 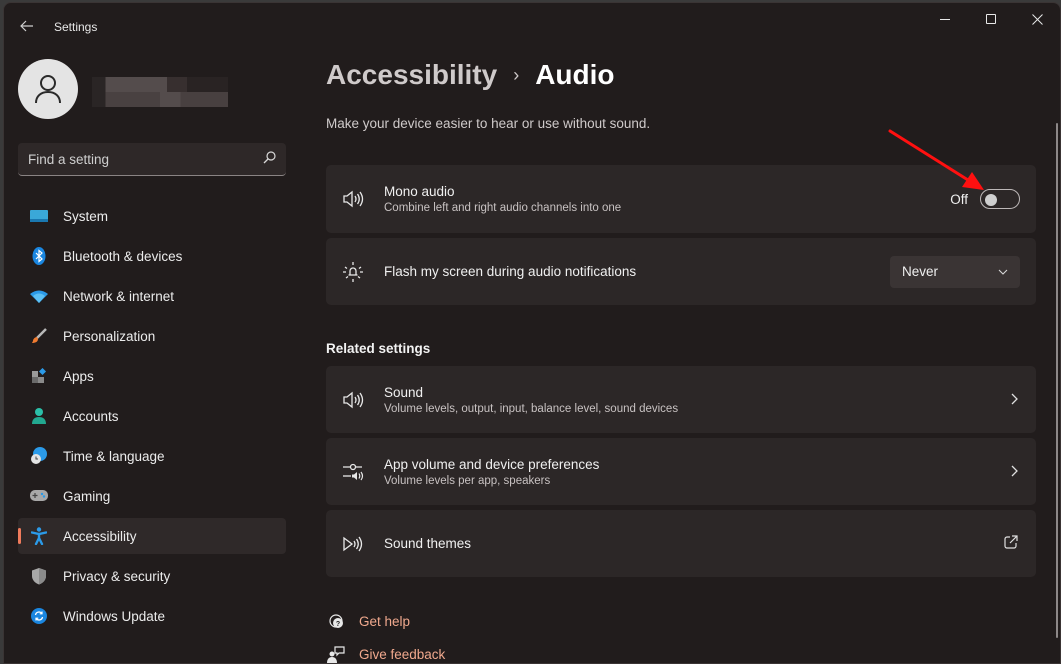 I want to click on sidebar-item-accessibility: Accessibility, so click(x=152, y=536).